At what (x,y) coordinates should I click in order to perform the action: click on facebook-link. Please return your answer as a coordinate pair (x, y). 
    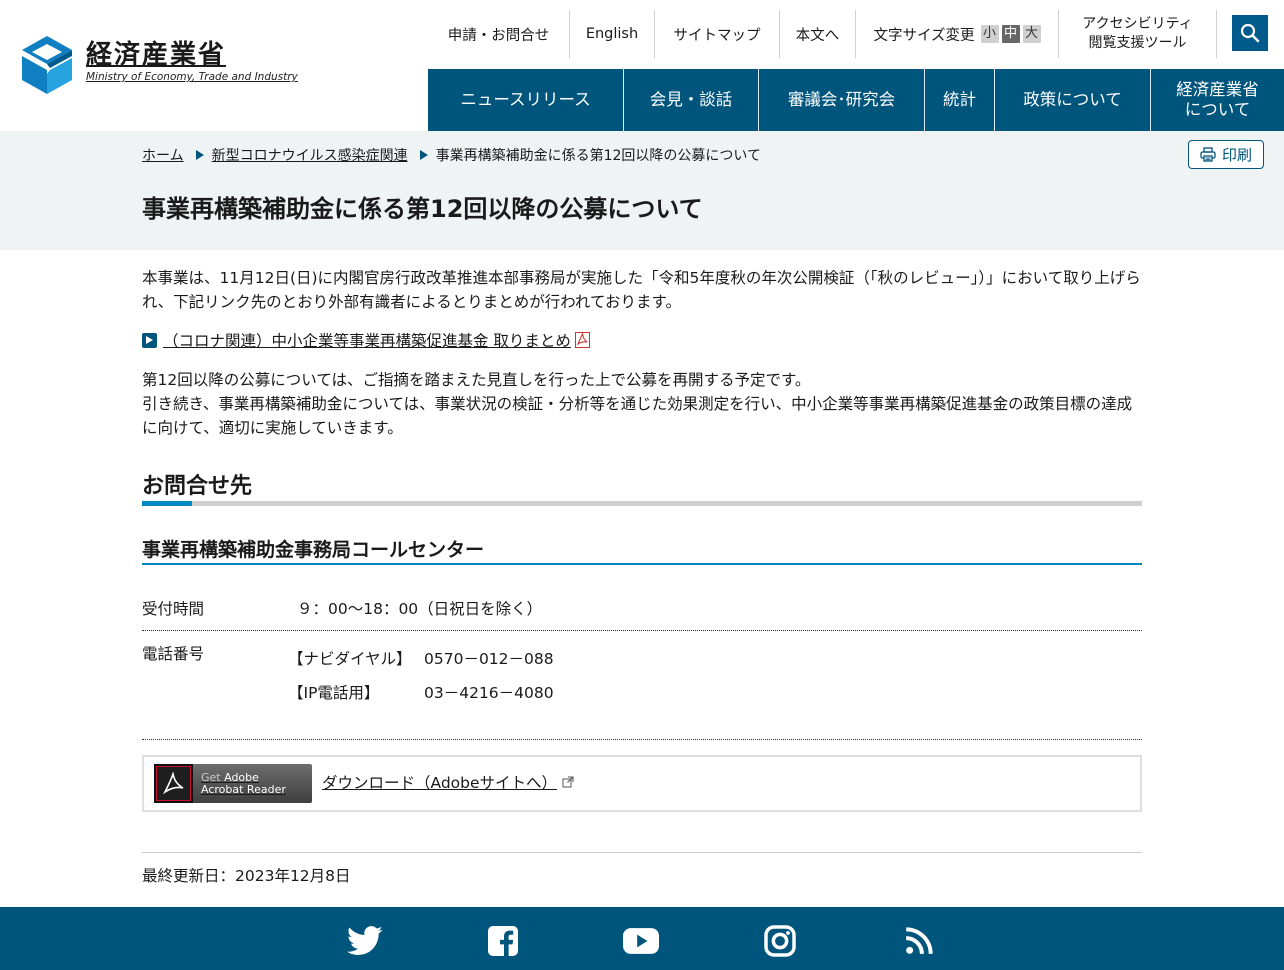
    Looking at the image, I should click on (503, 941).